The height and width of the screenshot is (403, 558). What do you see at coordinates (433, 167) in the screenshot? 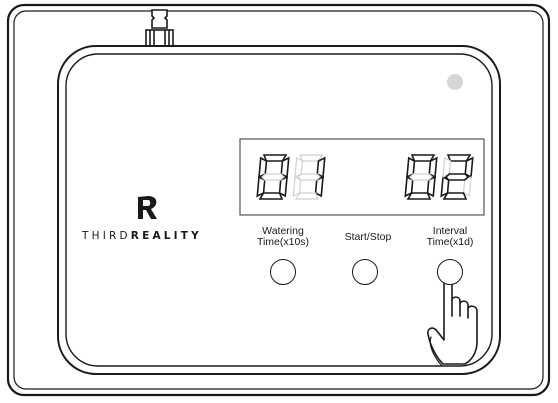
I see `lcd-segment-r0-b` at bounding box center [433, 167].